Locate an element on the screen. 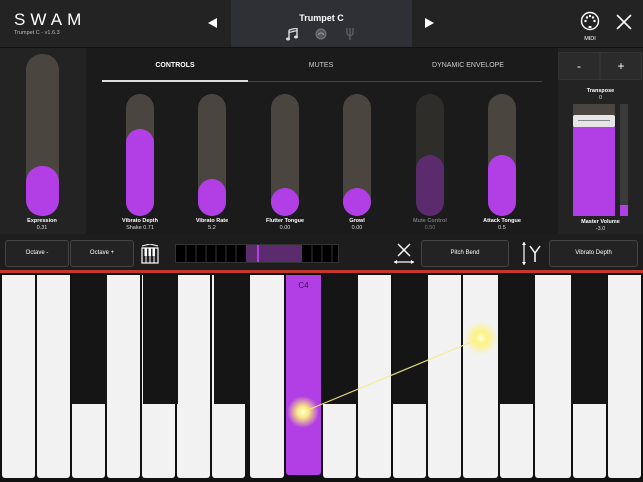 The height and width of the screenshot is (482, 643). flutter-tongue-slider is located at coordinates (285, 155).